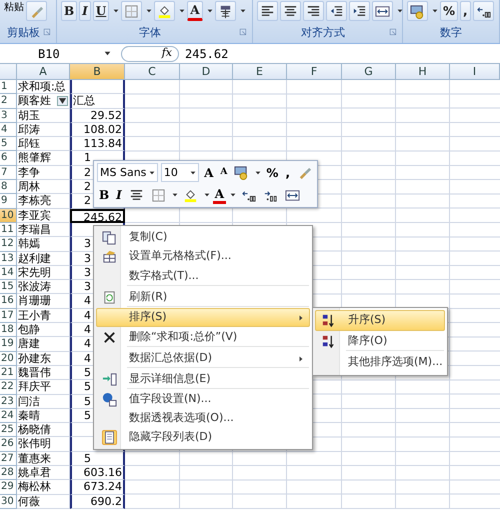 The height and width of the screenshot is (510, 500). Describe the element at coordinates (8, 273) in the screenshot. I see `row-header: 14` at that location.